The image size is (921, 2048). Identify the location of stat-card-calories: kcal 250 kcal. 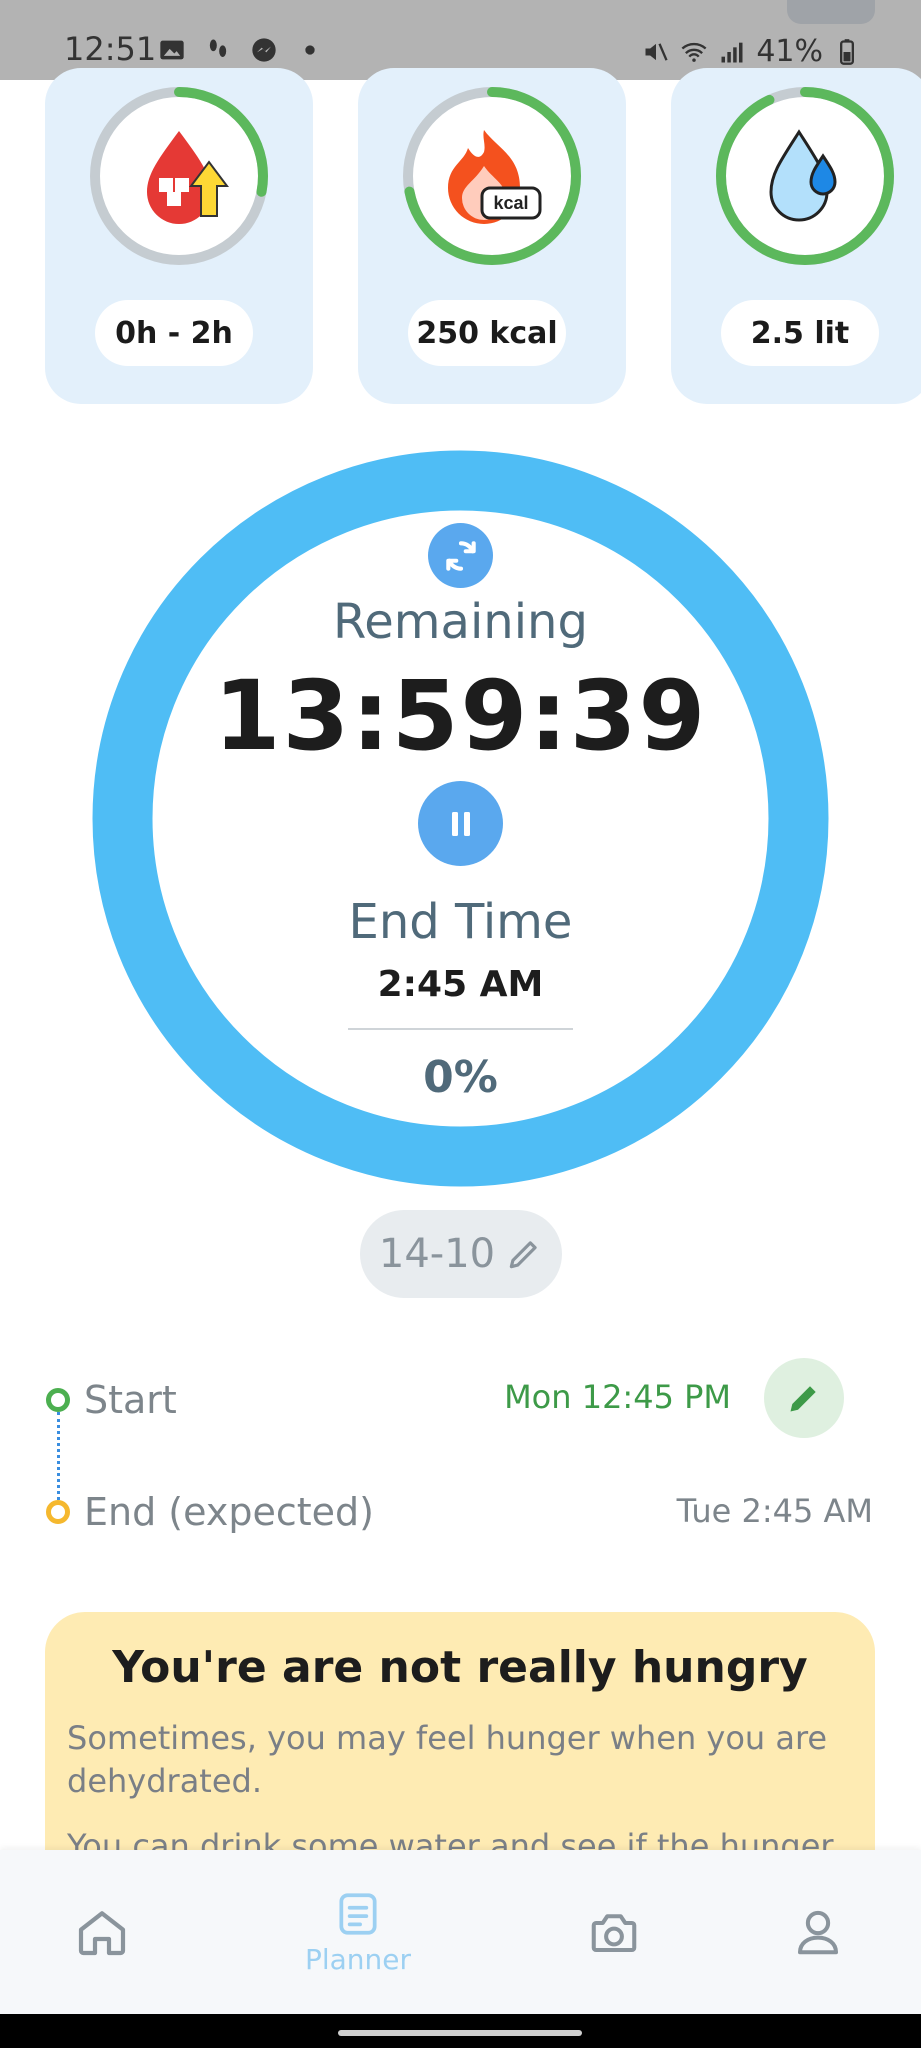
(492, 236).